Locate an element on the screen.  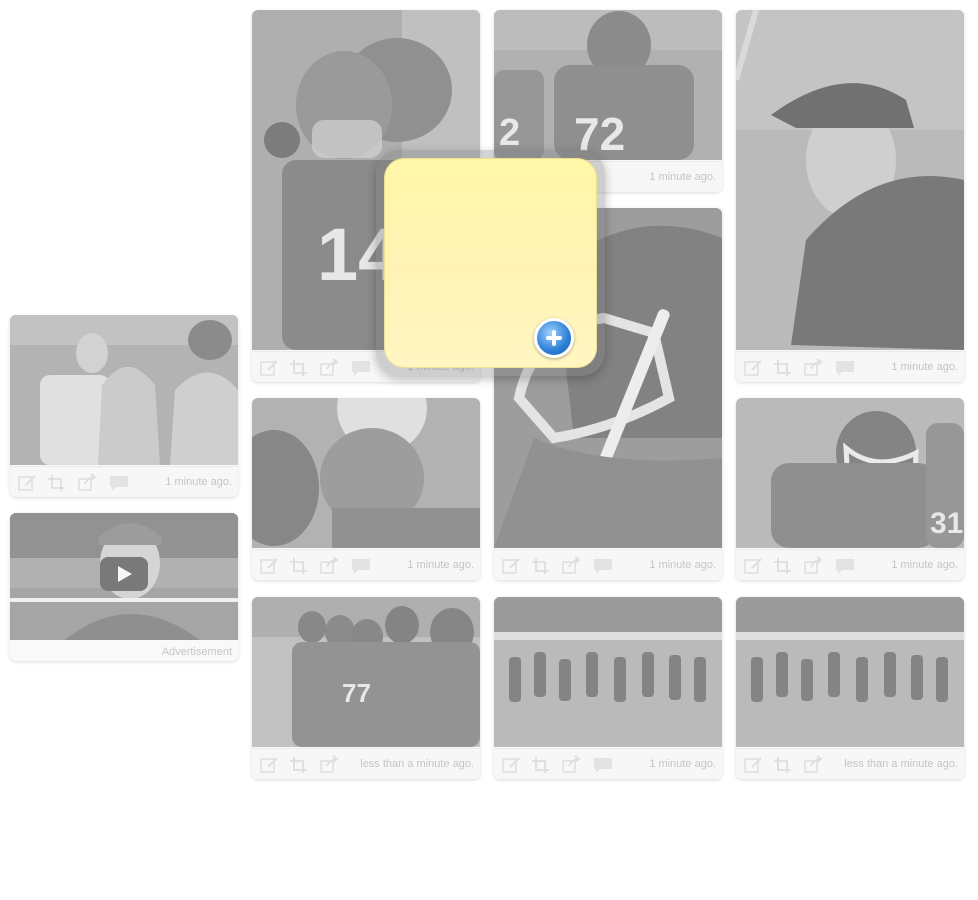
advertisement-label: Advertisement is located at coordinates (196, 652).